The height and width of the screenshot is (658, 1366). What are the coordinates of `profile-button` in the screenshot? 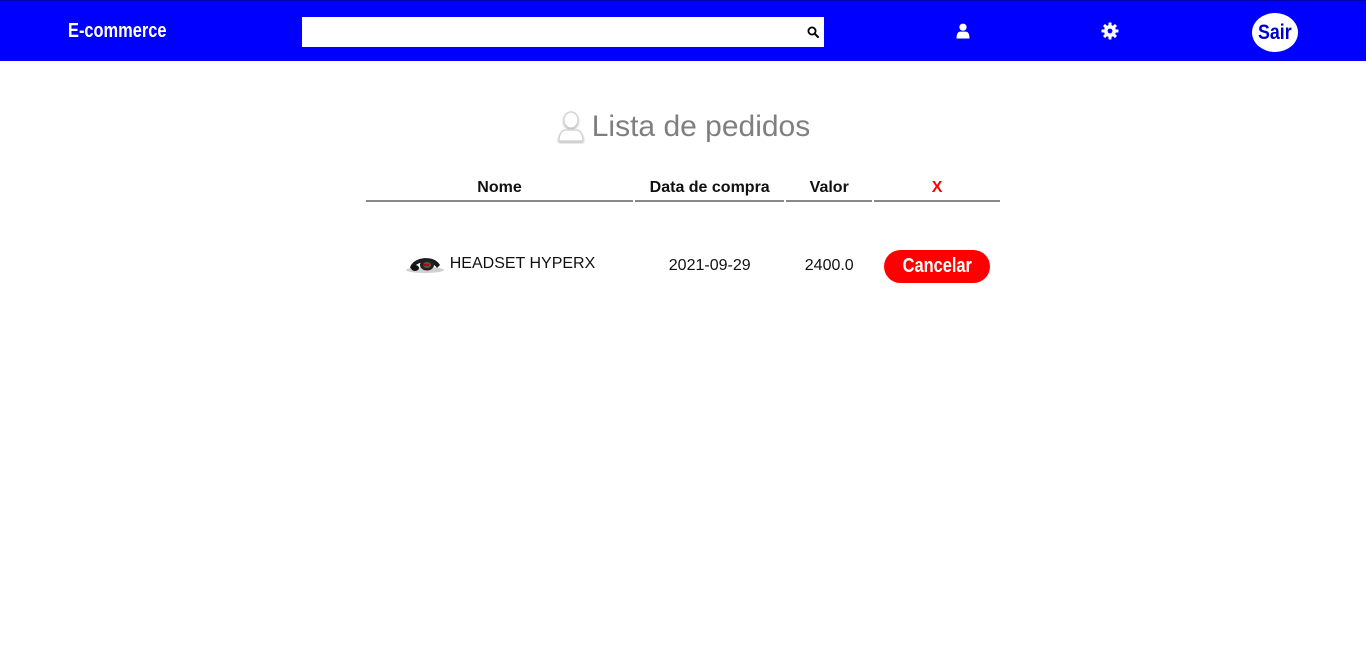 It's located at (963, 31).